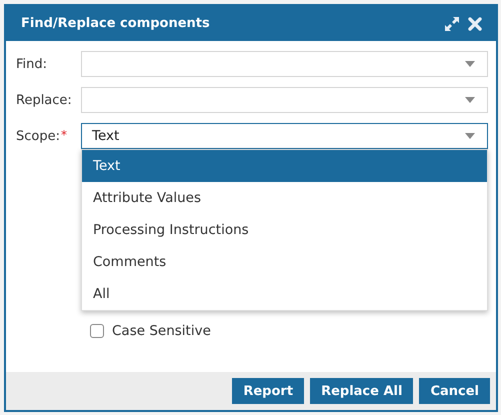 This screenshot has height=415, width=501. What do you see at coordinates (284, 294) in the screenshot?
I see `dropdown-option: All` at bounding box center [284, 294].